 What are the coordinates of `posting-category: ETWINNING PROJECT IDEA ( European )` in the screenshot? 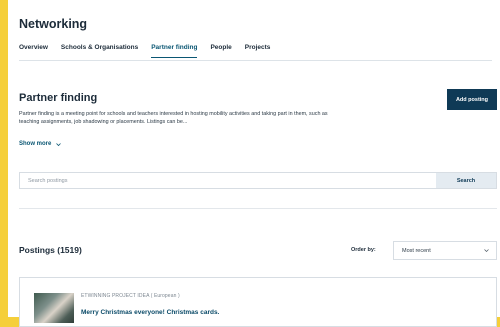 It's located at (130, 296).